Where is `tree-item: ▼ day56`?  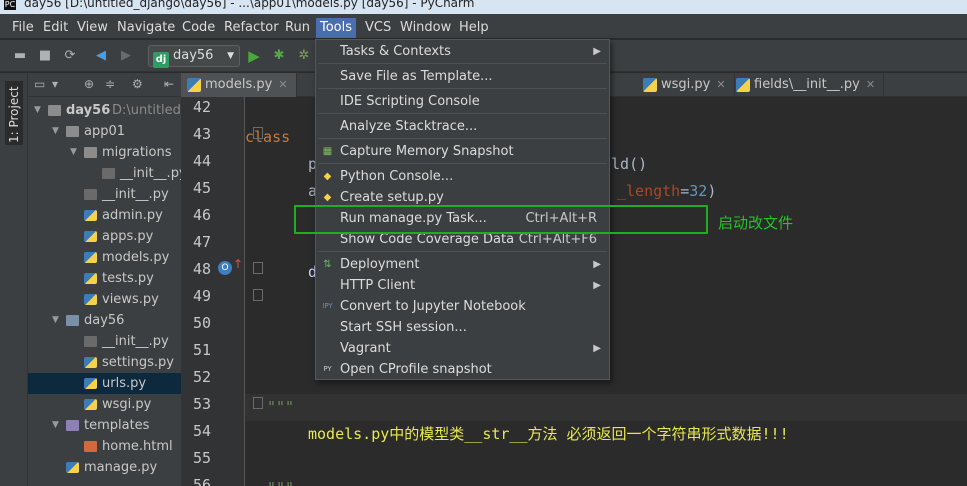 tree-item: ▼ day56 is located at coordinates (104, 320).